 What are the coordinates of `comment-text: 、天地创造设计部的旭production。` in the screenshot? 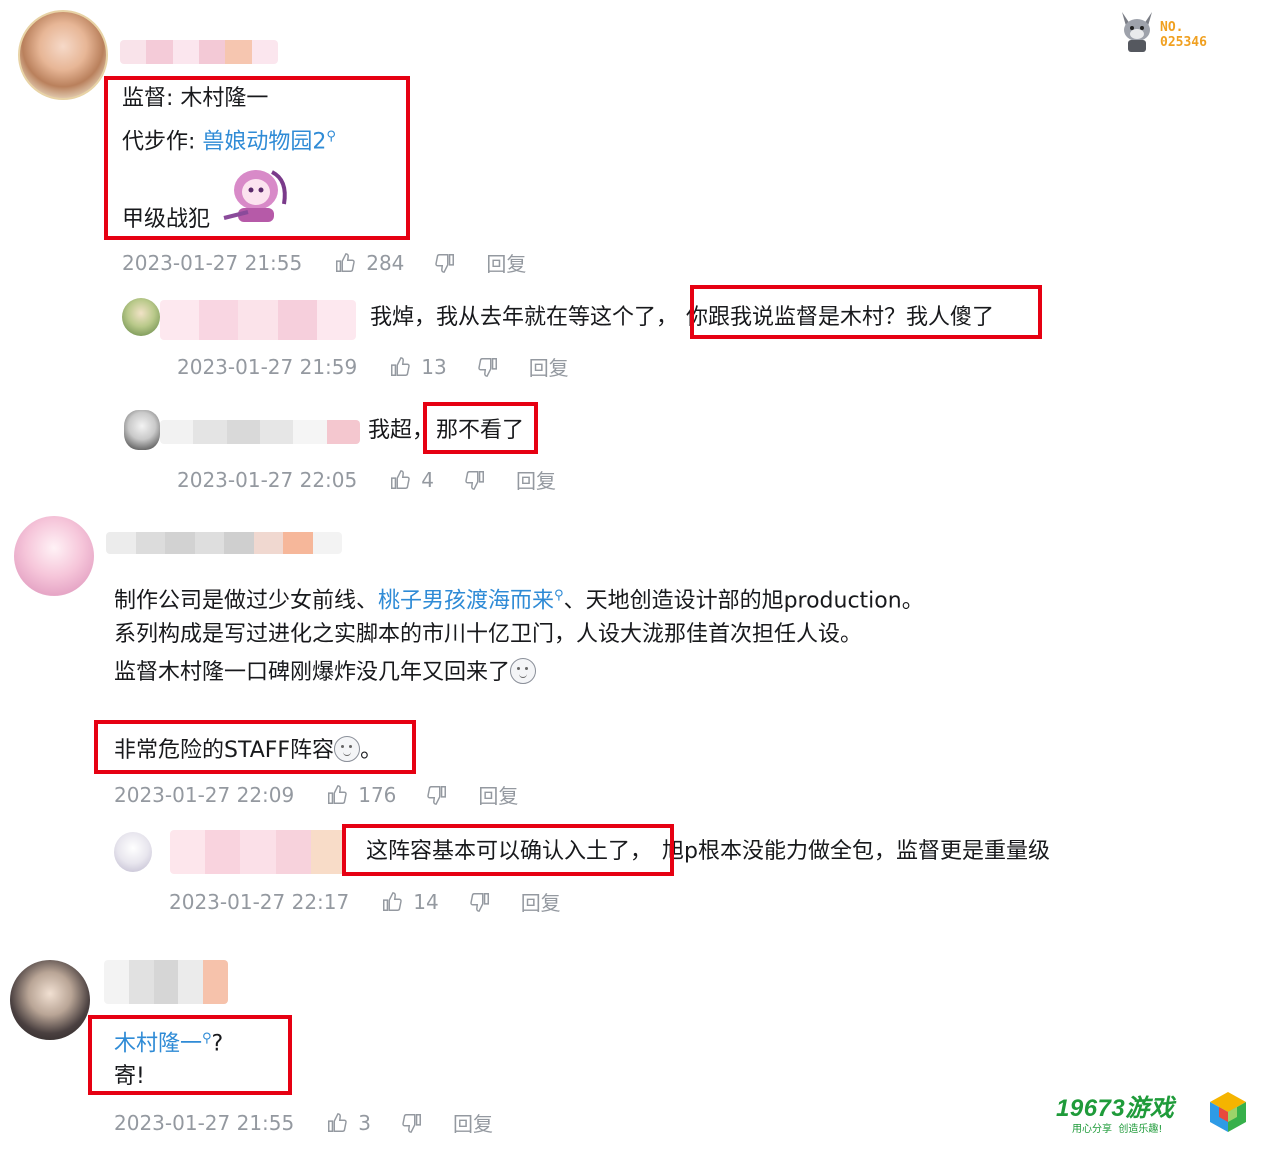 It's located at (743, 601).